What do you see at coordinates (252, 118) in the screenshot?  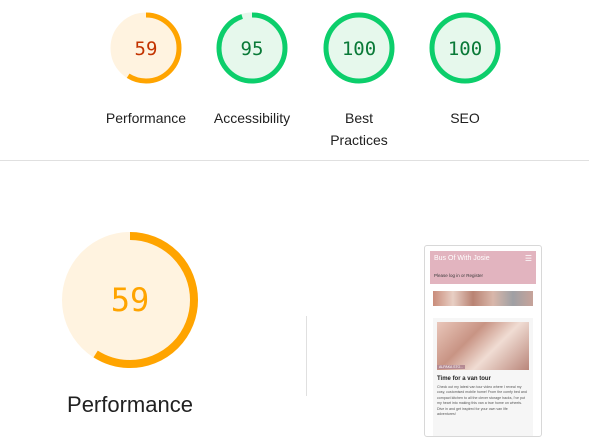 I see `gauge-label-accessibility: Accessibility` at bounding box center [252, 118].